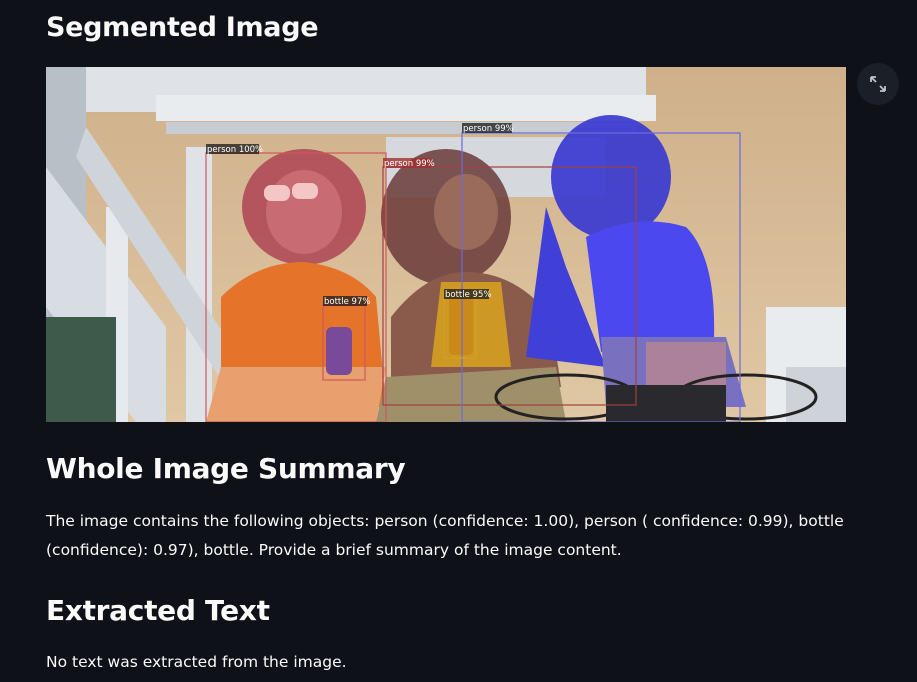 The image size is (917, 682). What do you see at coordinates (182, 27) in the screenshot?
I see `segmented-image-heading: Segmented Image` at bounding box center [182, 27].